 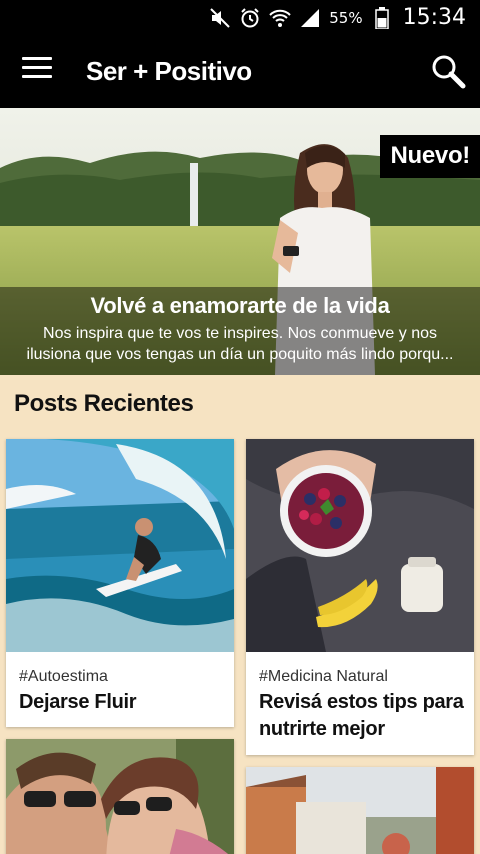 What do you see at coordinates (240, 305) in the screenshot?
I see `featured-title: Volvé a enamorarte de la vida` at bounding box center [240, 305].